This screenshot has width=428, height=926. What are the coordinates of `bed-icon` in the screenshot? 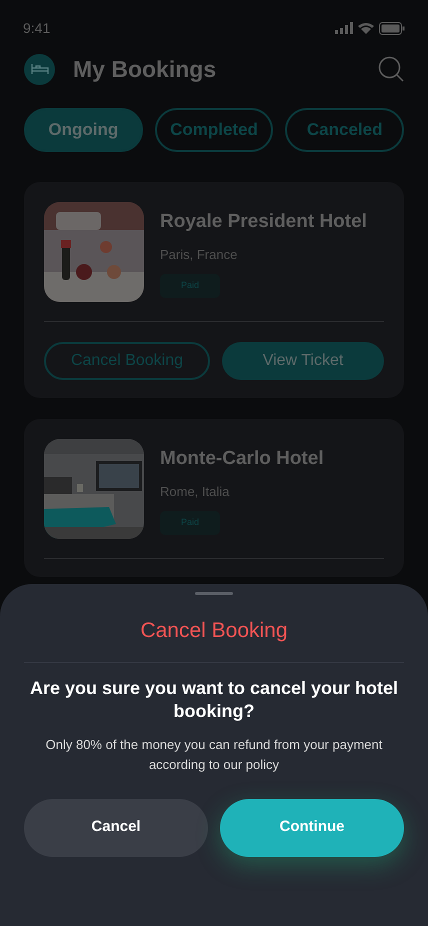 It's located at (39, 69).